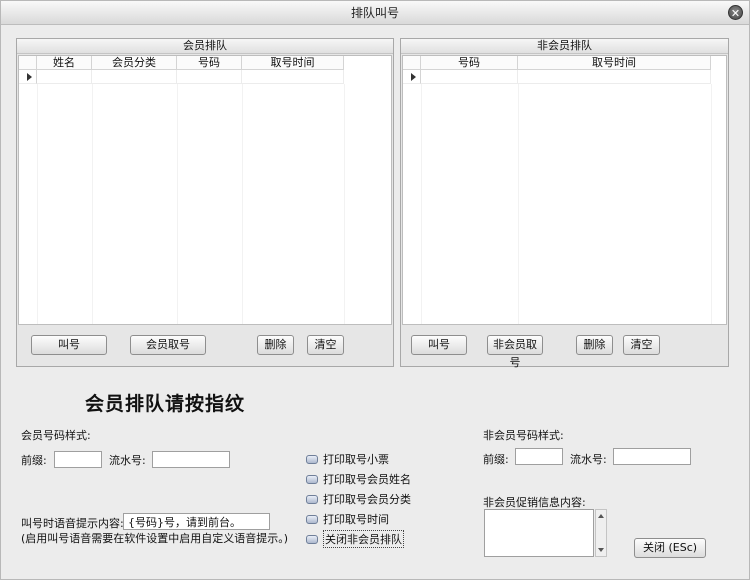 The height and width of the screenshot is (580, 750). What do you see at coordinates (196, 521) in the screenshot?
I see `voice-prompt-input` at bounding box center [196, 521].